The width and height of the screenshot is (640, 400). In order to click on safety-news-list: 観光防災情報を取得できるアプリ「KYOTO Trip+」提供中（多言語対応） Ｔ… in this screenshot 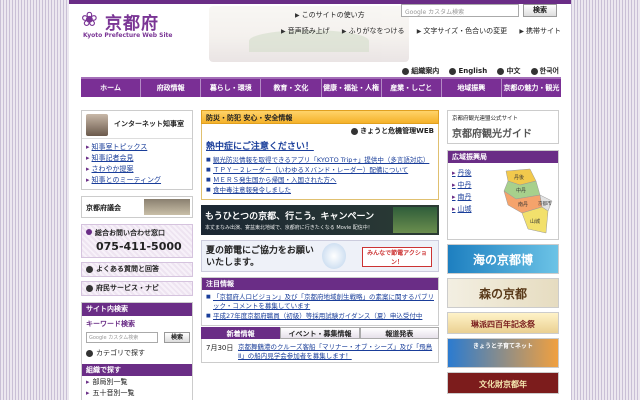, I will do `click(320, 175)`.